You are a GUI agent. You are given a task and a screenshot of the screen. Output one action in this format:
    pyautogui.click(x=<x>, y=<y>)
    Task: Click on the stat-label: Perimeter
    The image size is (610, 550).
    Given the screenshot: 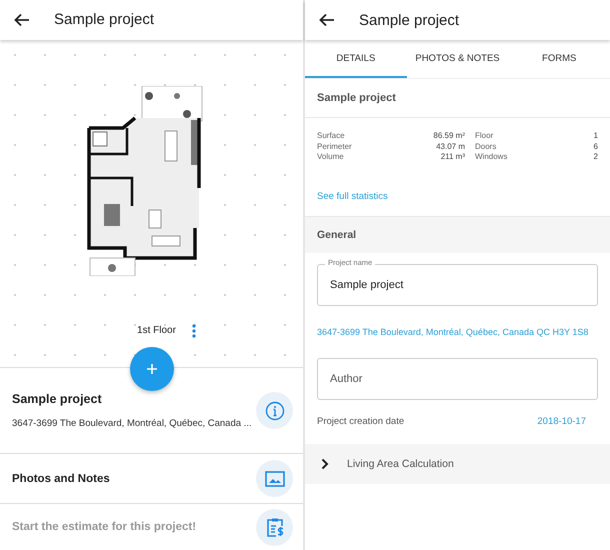 What is the action you would take?
    pyautogui.click(x=335, y=147)
    